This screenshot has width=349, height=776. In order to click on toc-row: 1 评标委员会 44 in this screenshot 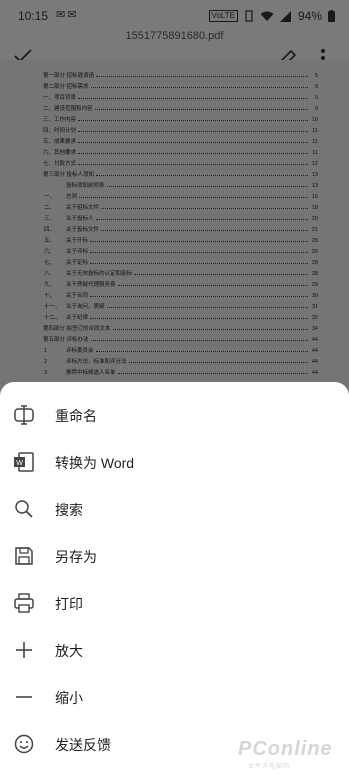, I will do `click(177, 348)`.